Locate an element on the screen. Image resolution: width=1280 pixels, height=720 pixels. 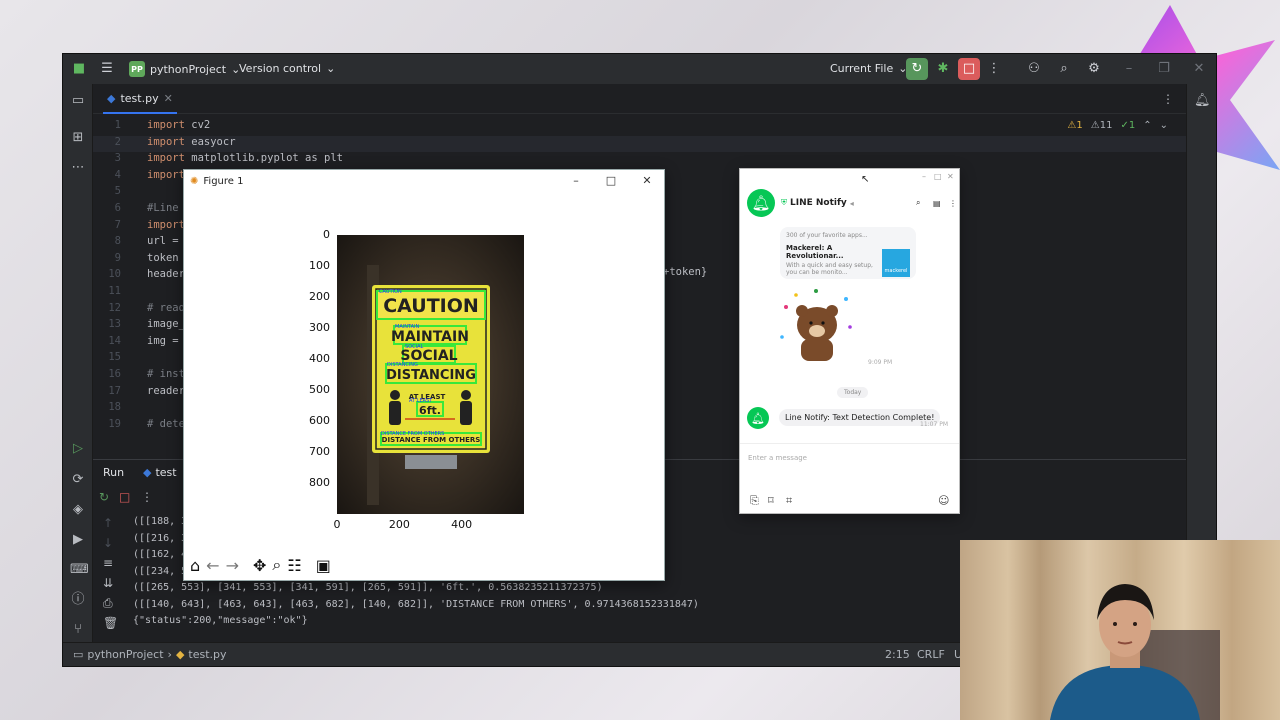
console-line: ([[188, 3 is located at coordinates (160, 521).